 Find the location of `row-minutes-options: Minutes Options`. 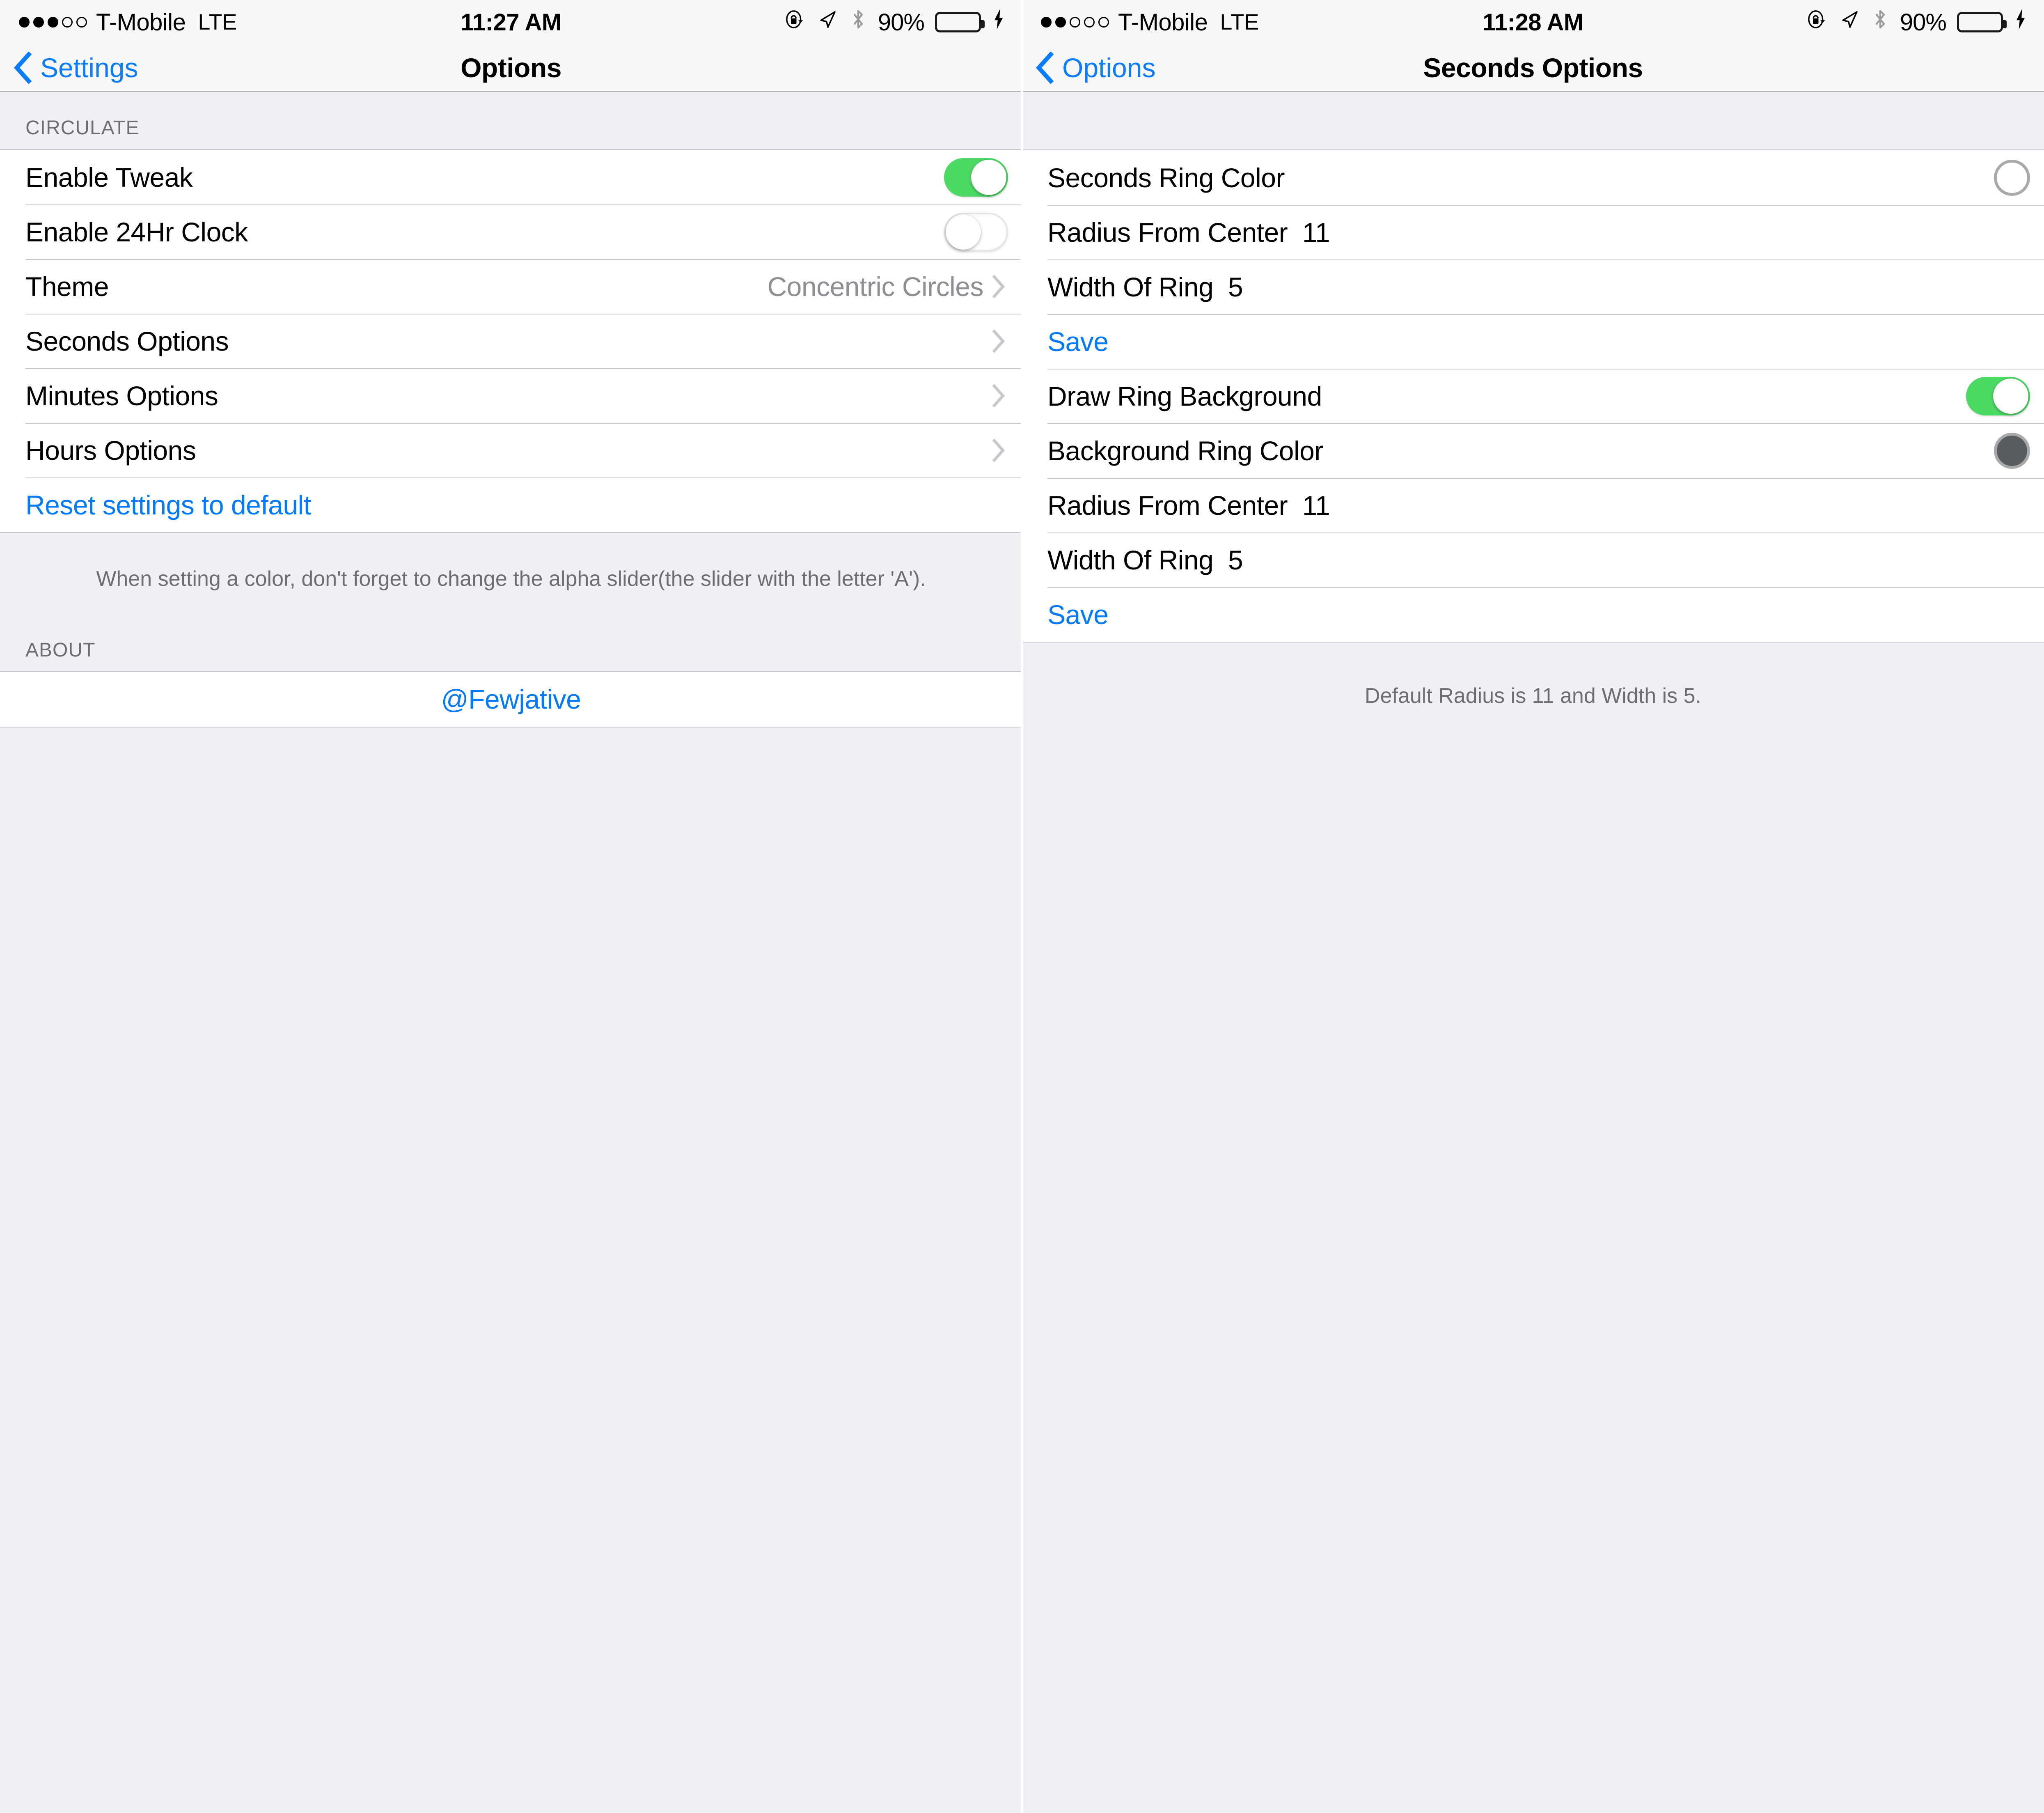

row-minutes-options: Minutes Options is located at coordinates (511, 395).